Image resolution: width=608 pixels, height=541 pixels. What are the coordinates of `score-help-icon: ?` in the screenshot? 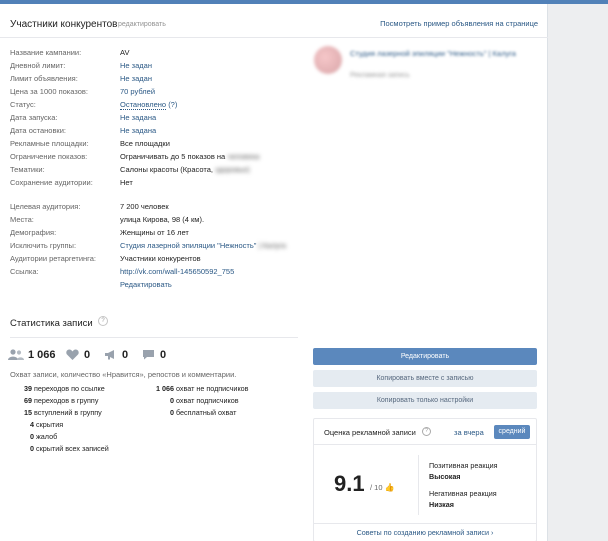 It's located at (426, 431).